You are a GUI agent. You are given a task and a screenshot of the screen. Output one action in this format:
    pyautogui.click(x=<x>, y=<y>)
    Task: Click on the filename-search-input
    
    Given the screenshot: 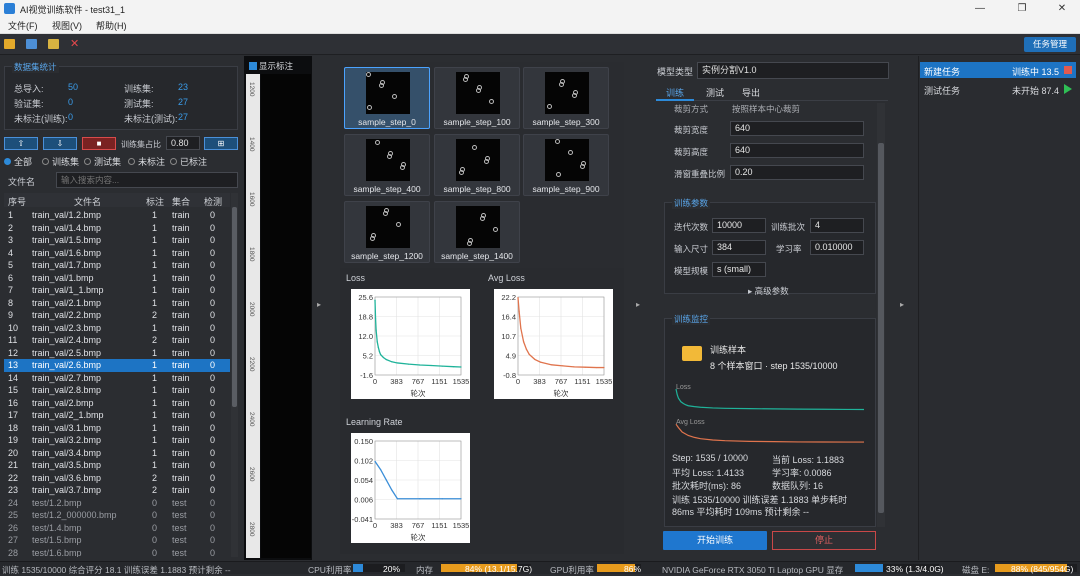 What is the action you would take?
    pyautogui.click(x=147, y=180)
    